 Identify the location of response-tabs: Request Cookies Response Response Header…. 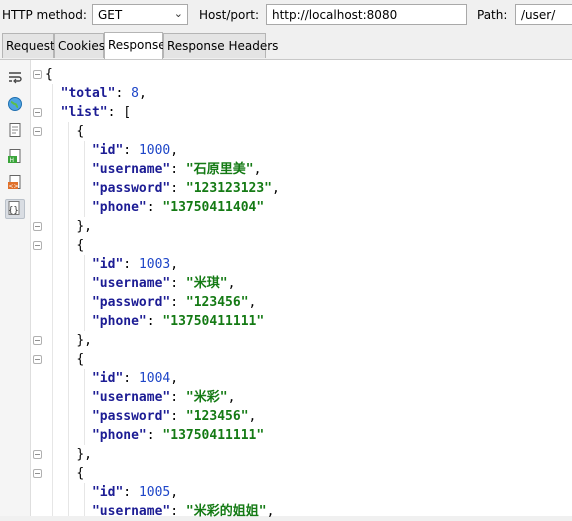
(286, 45).